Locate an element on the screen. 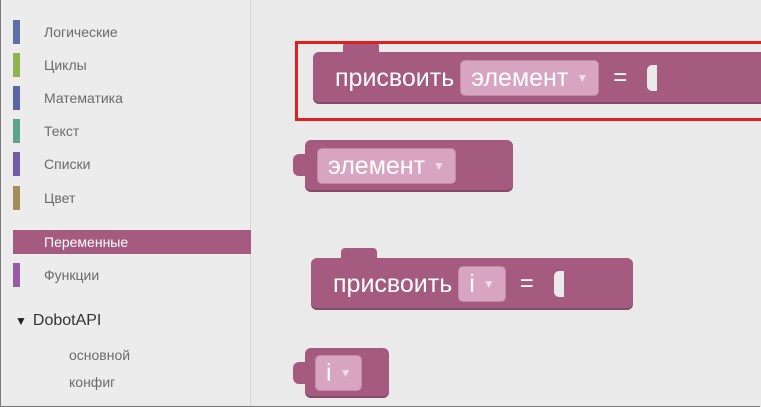 Image resolution: width=761 pixels, height=407 pixels. category-text: Текст is located at coordinates (132, 131).